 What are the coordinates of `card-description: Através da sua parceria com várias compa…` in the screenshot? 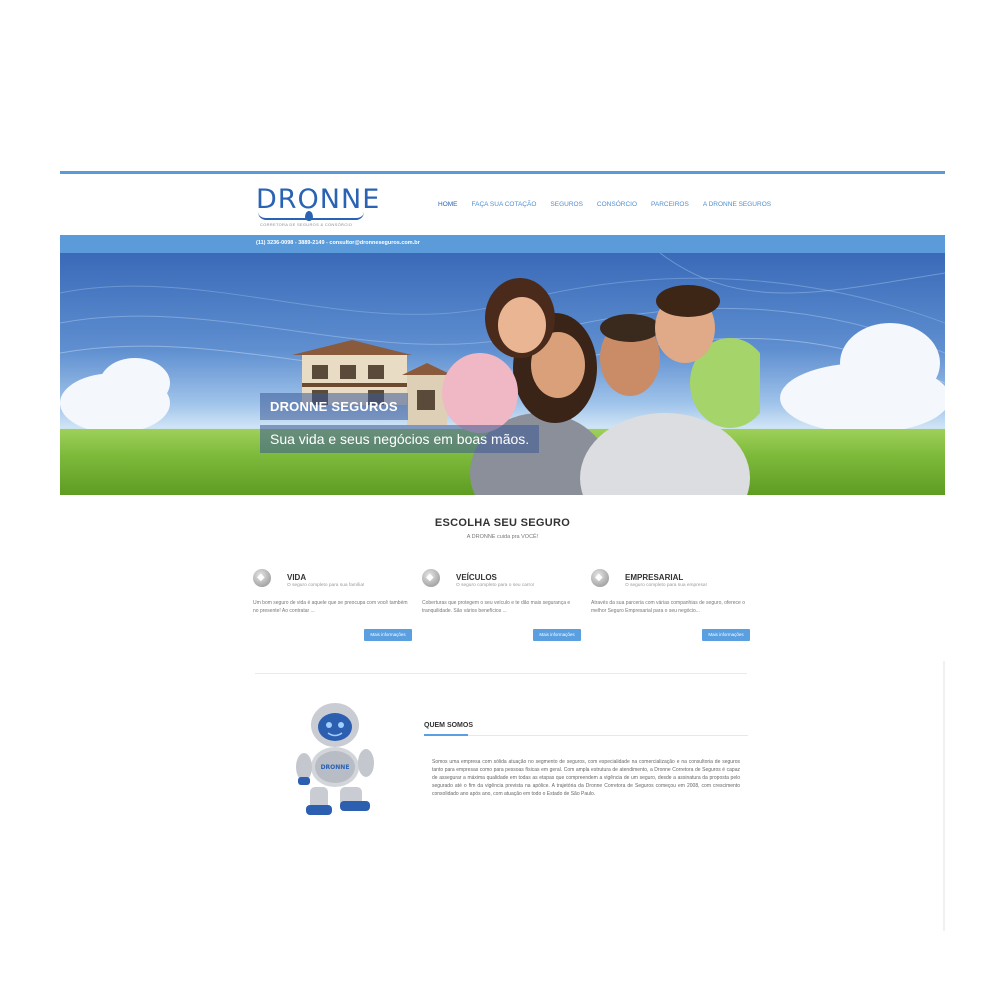 It's located at (668, 607).